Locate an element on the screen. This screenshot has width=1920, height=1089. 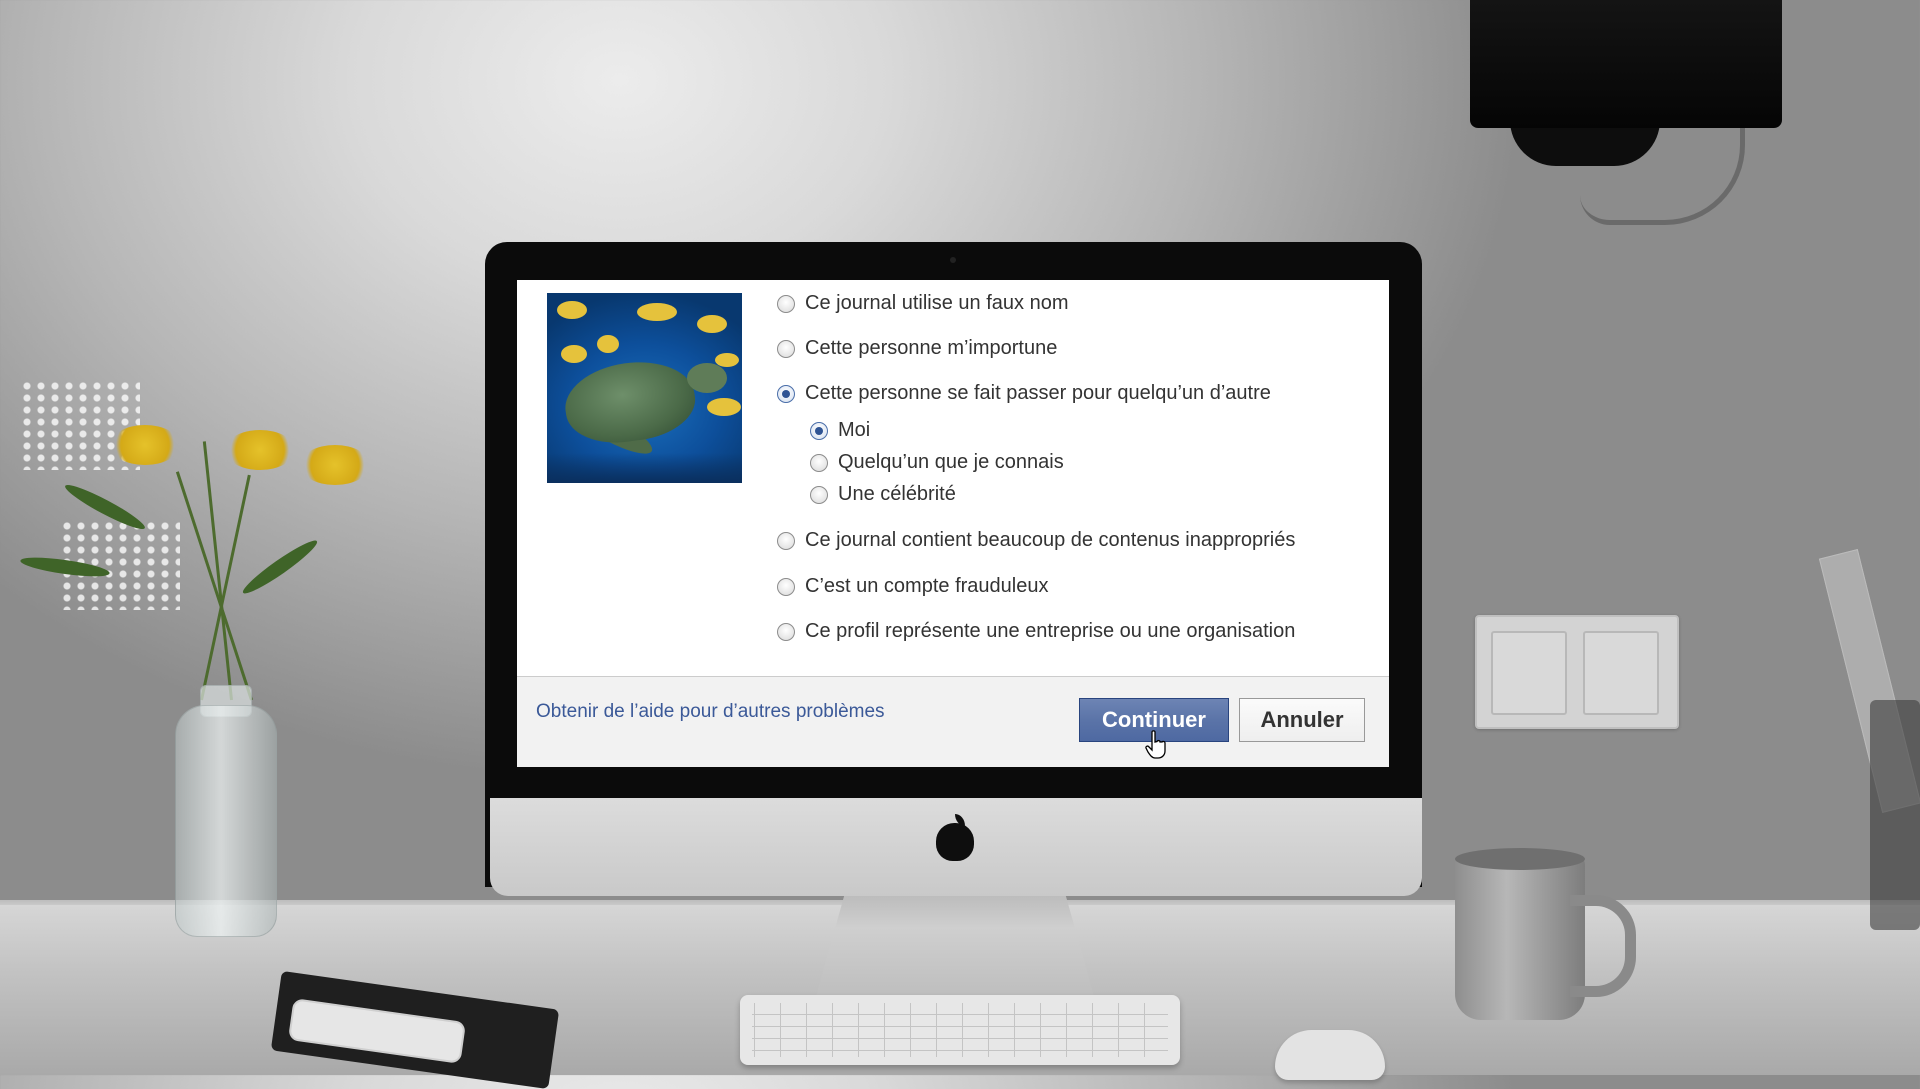
keyboard is located at coordinates (960, 1030).